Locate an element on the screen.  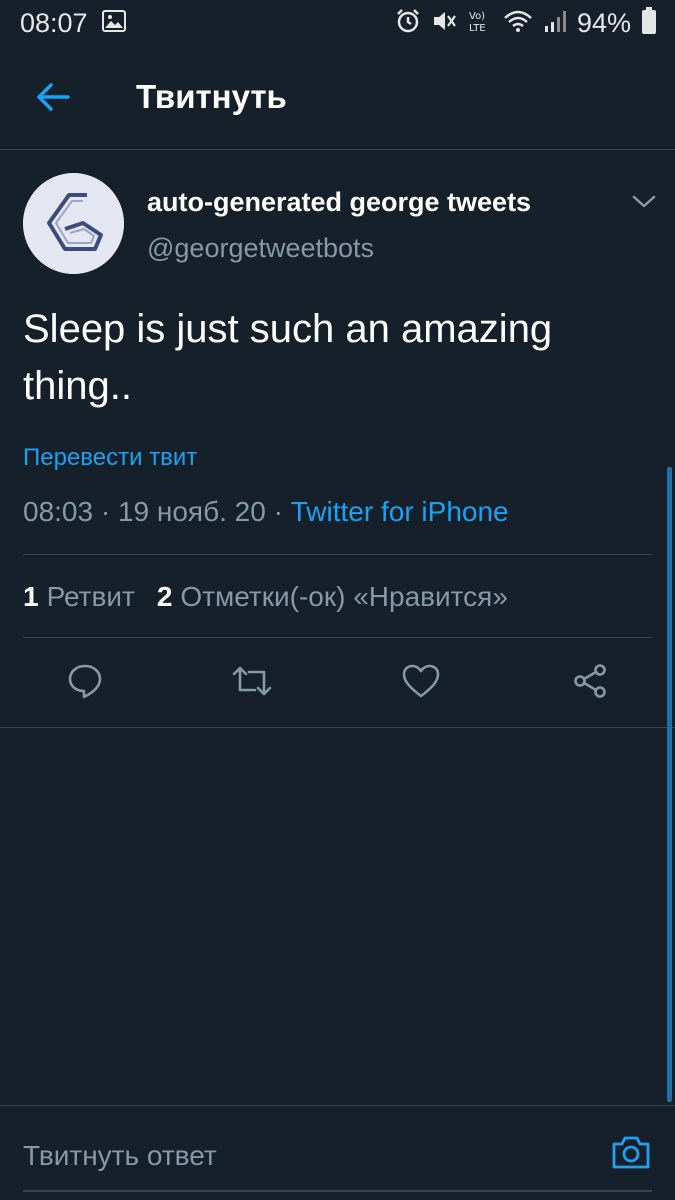
volte-icon: Vo) LTE is located at coordinates (480, 23).